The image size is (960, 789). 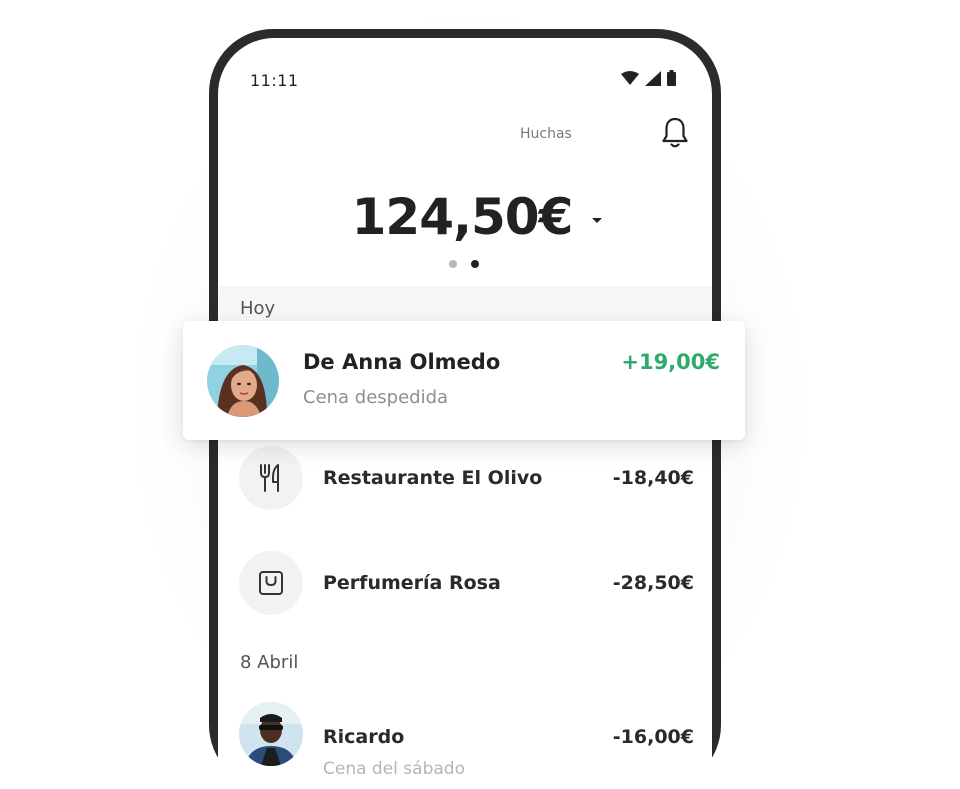 I want to click on transaction-row: Ricardo -16,00€ Cena del sábado, so click(x=465, y=738).